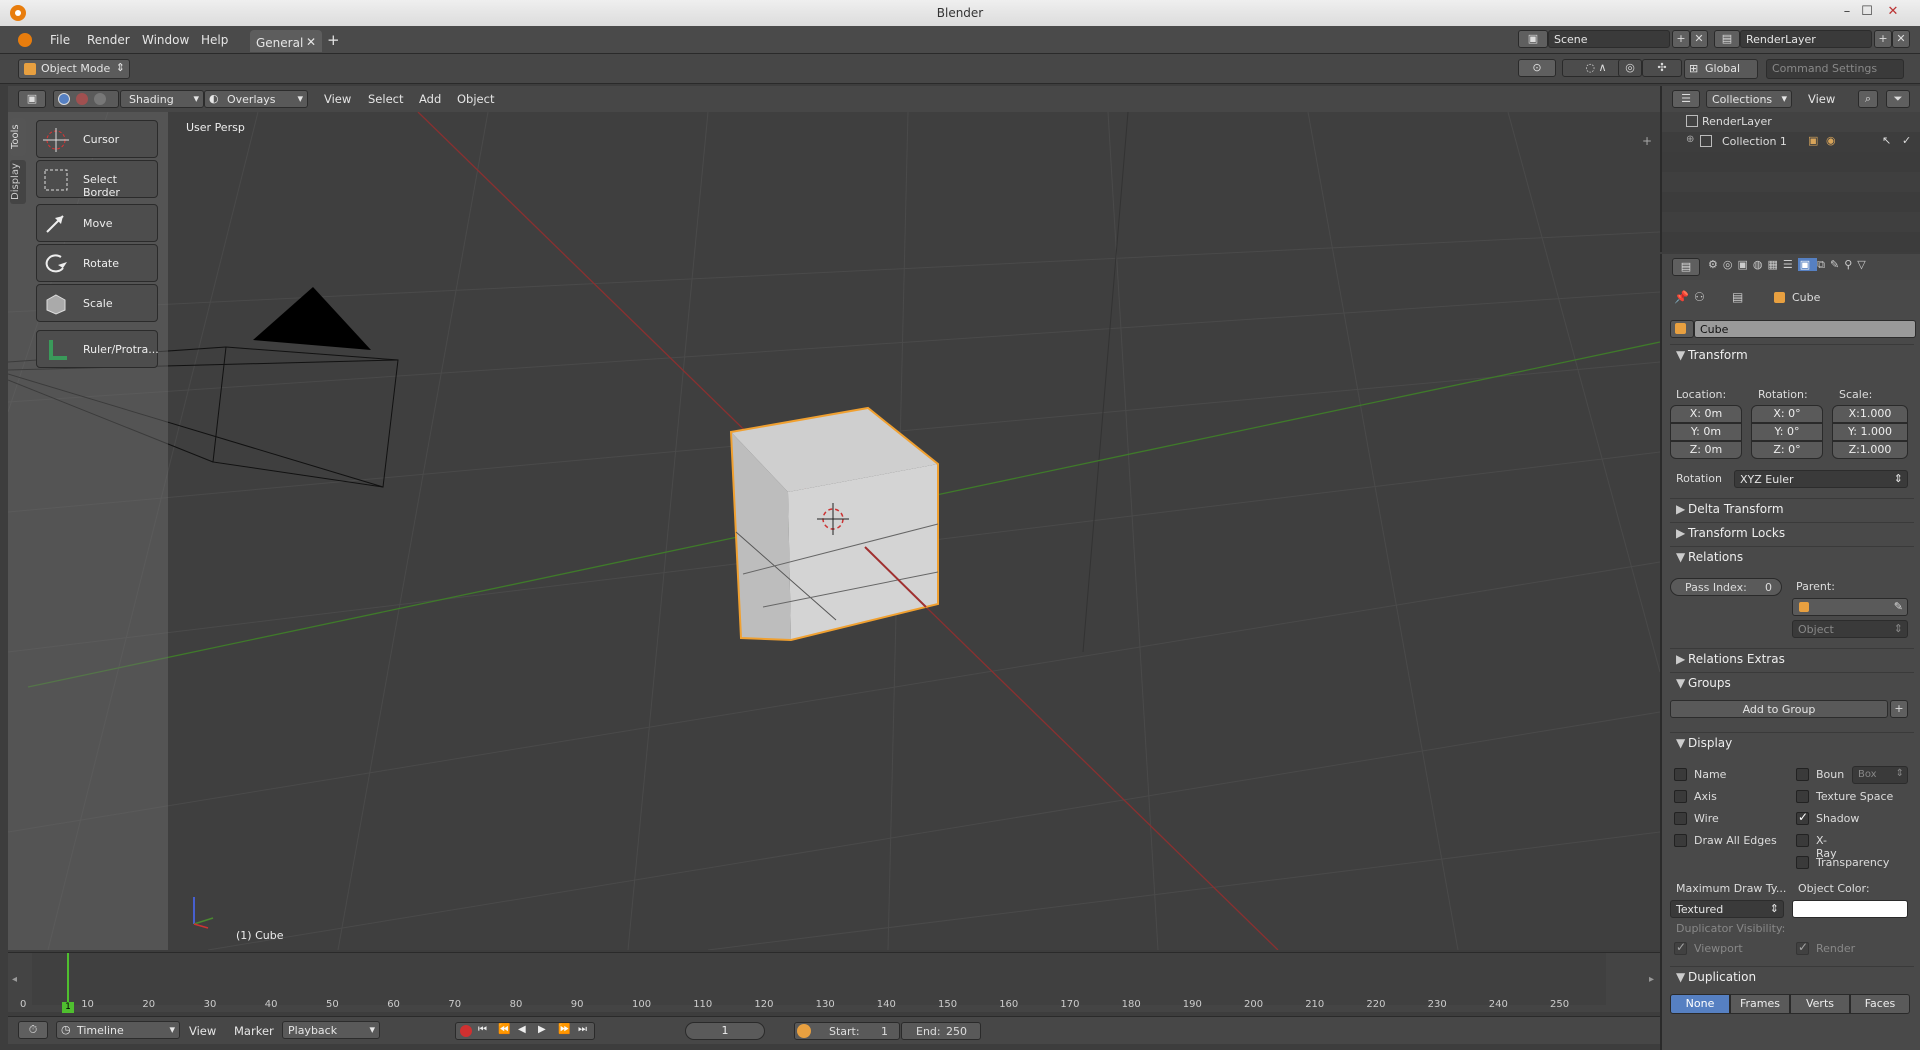  What do you see at coordinates (1686, 267) in the screenshot?
I see `properties-editor-type-icon: ▤` at bounding box center [1686, 267].